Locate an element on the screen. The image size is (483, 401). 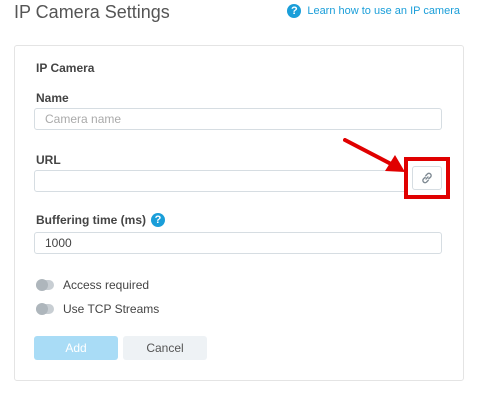
buffering-label: Buffering time (ms) ? is located at coordinates (101, 220).